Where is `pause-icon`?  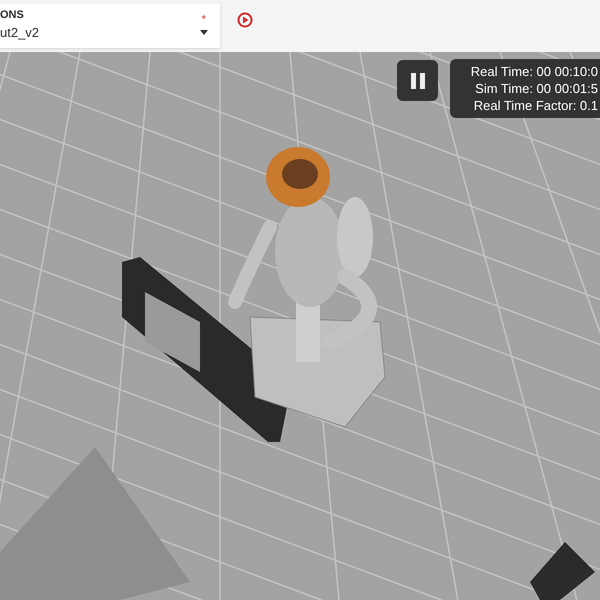 pause-icon is located at coordinates (417, 80).